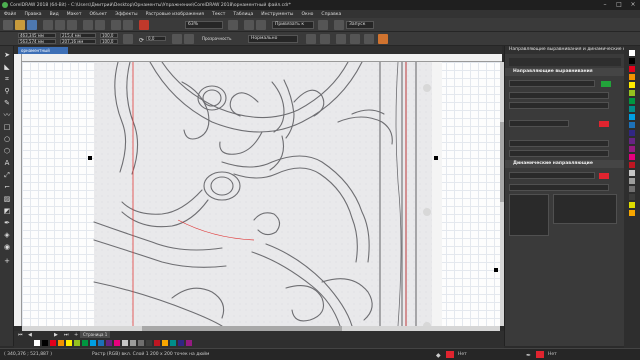 Image resolution: width=640 pixels, height=360 pixels. Describe the element at coordinates (293, 25) in the screenshot. I see `snap-to-select: Привязать к` at that location.